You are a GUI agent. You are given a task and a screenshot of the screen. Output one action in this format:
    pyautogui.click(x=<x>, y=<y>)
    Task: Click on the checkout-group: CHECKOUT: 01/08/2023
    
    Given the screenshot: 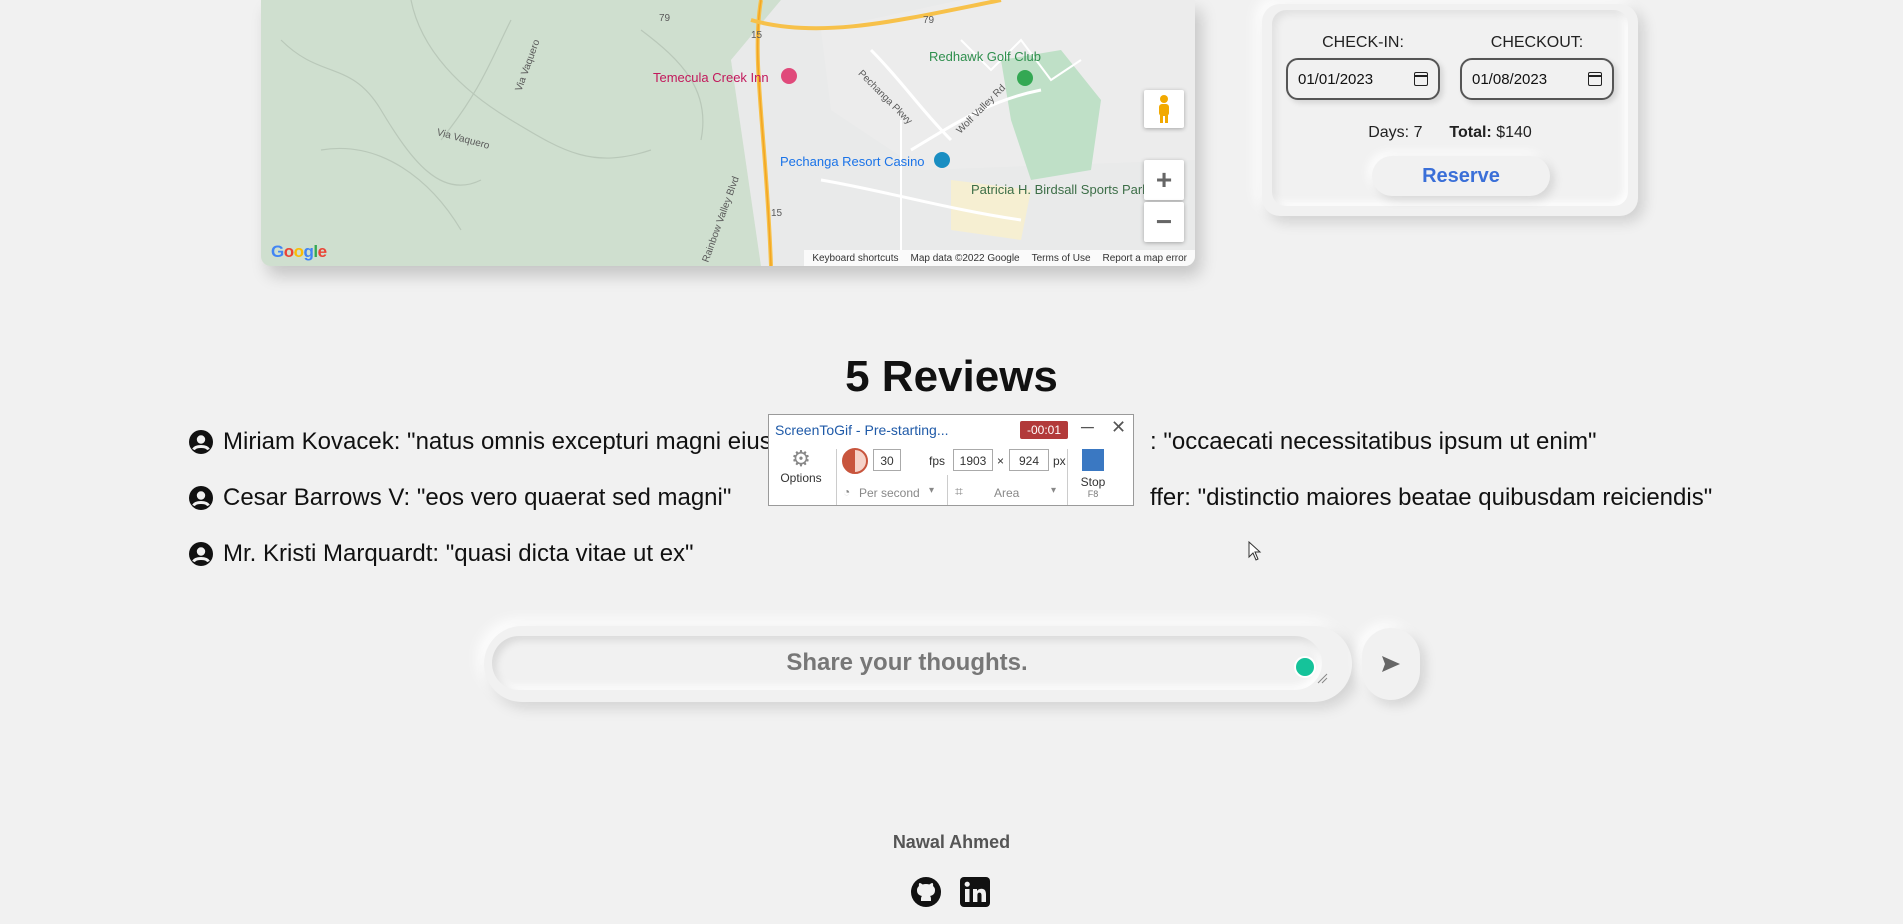 What is the action you would take?
    pyautogui.click(x=1537, y=67)
    